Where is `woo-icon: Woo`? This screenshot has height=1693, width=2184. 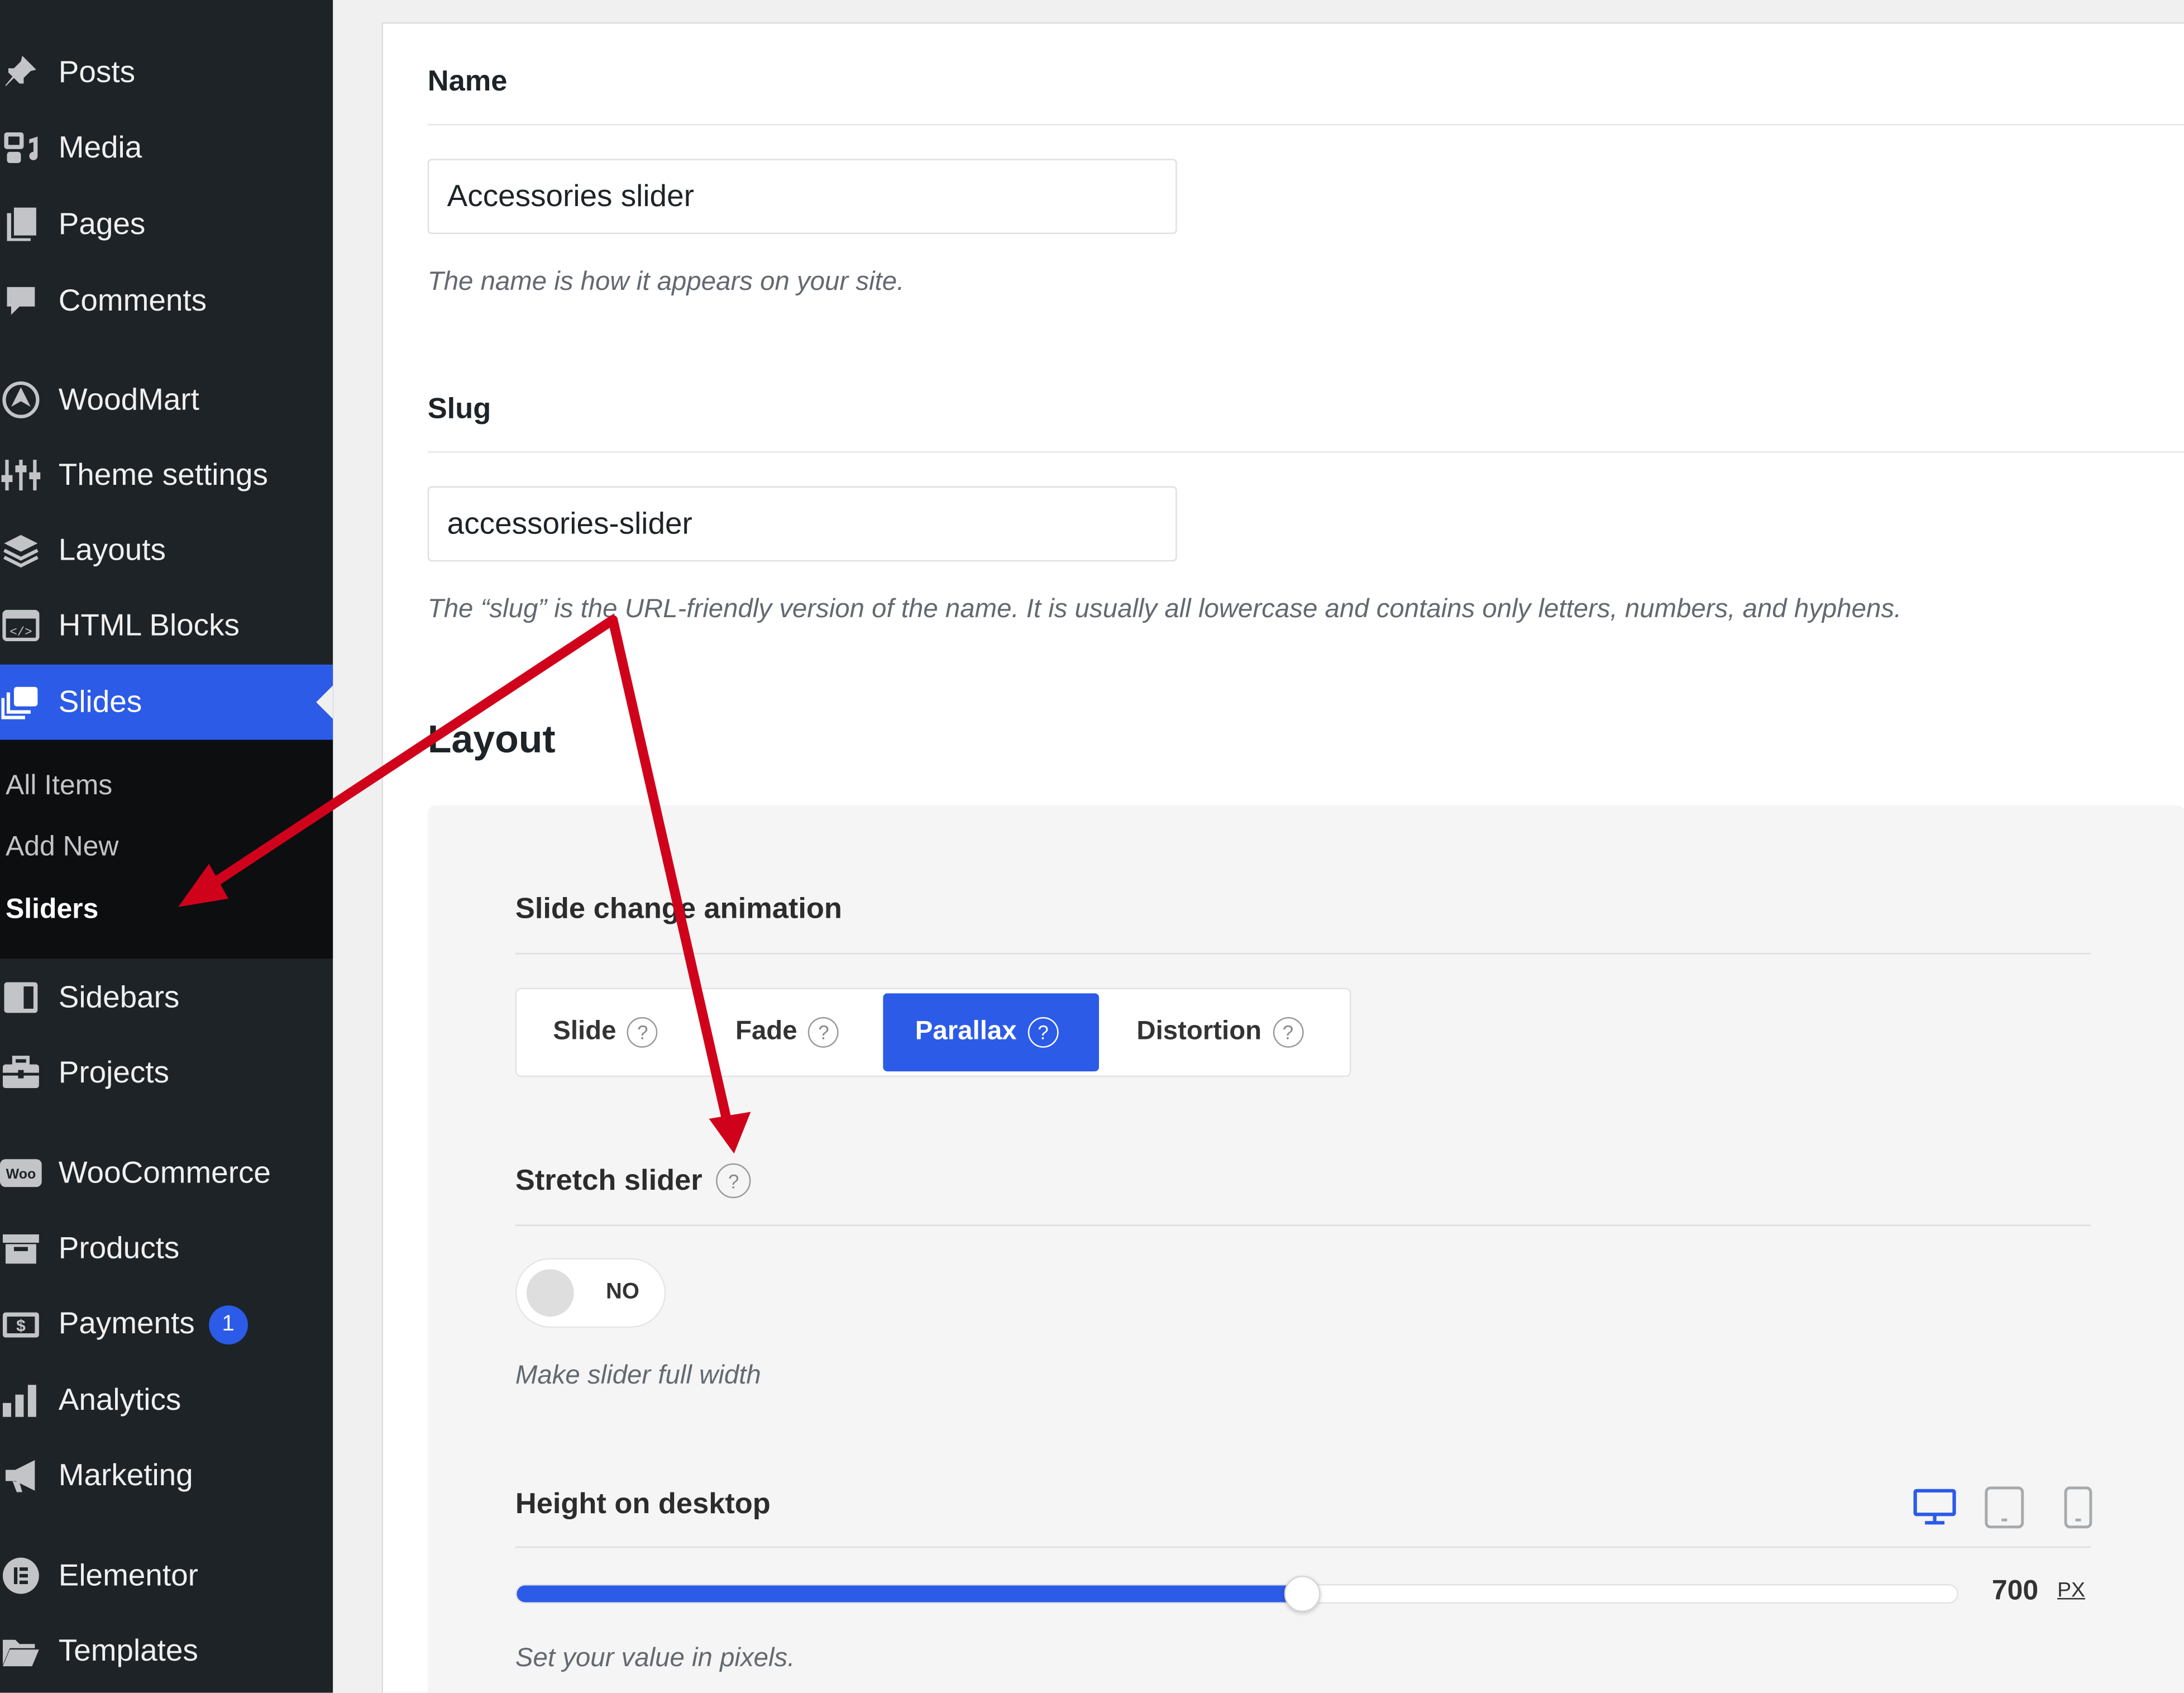
woo-icon: Woo is located at coordinates (21, 1173).